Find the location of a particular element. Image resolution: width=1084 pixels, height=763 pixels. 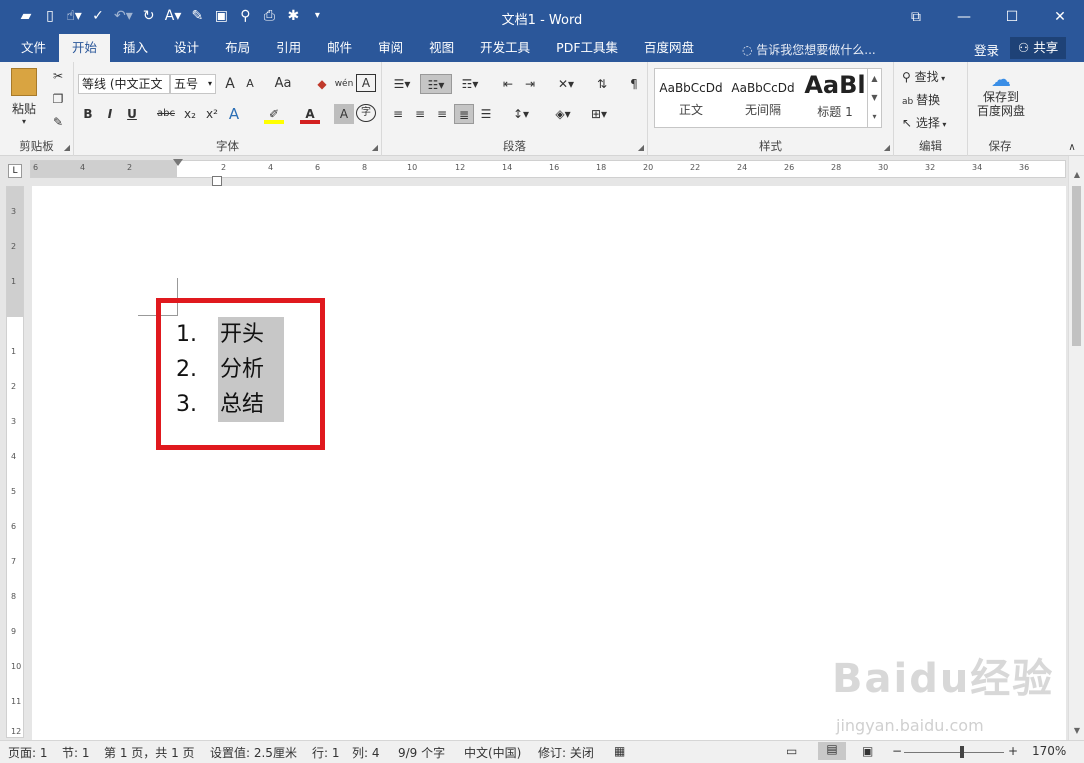

hanging-indent-marker is located at coordinates (217, 181).